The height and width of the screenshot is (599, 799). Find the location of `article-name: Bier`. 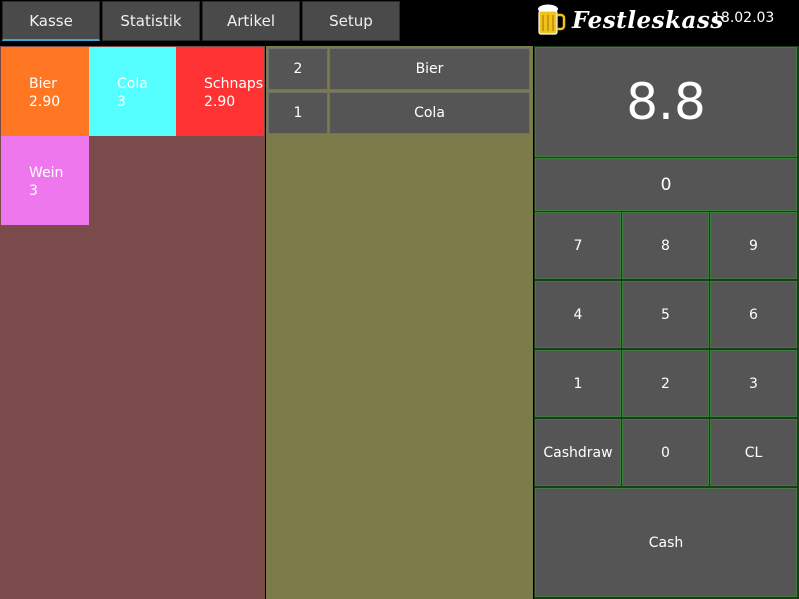

article-name: Bier is located at coordinates (43, 84).